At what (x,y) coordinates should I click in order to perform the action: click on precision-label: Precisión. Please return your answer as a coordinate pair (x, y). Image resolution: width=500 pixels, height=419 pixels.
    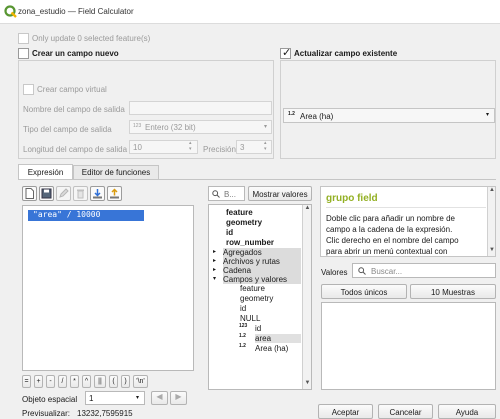
    Looking at the image, I should click on (219, 149).